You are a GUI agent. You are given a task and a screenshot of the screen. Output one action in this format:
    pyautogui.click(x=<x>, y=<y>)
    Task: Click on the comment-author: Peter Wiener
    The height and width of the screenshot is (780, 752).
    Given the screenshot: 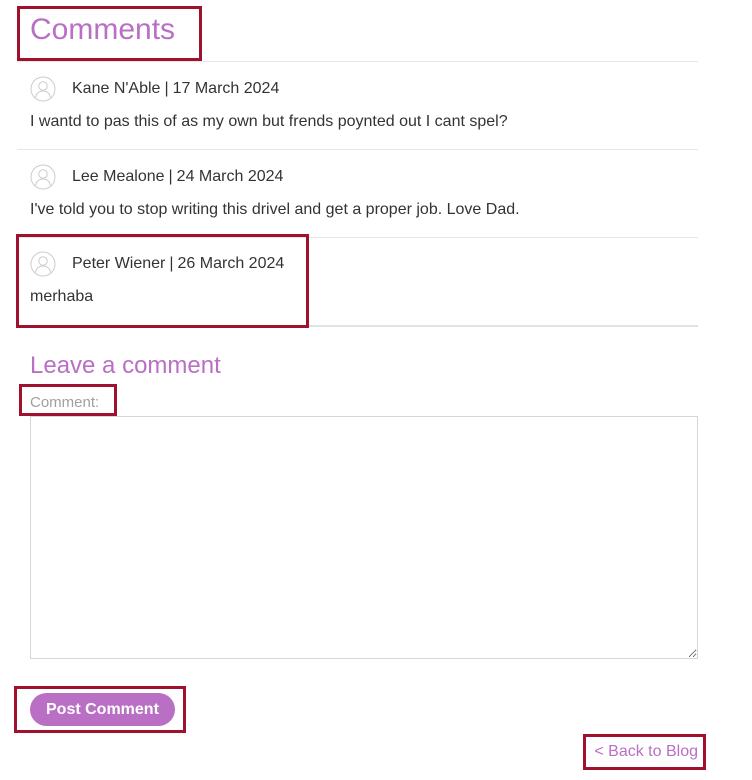 What is the action you would take?
    pyautogui.click(x=119, y=263)
    